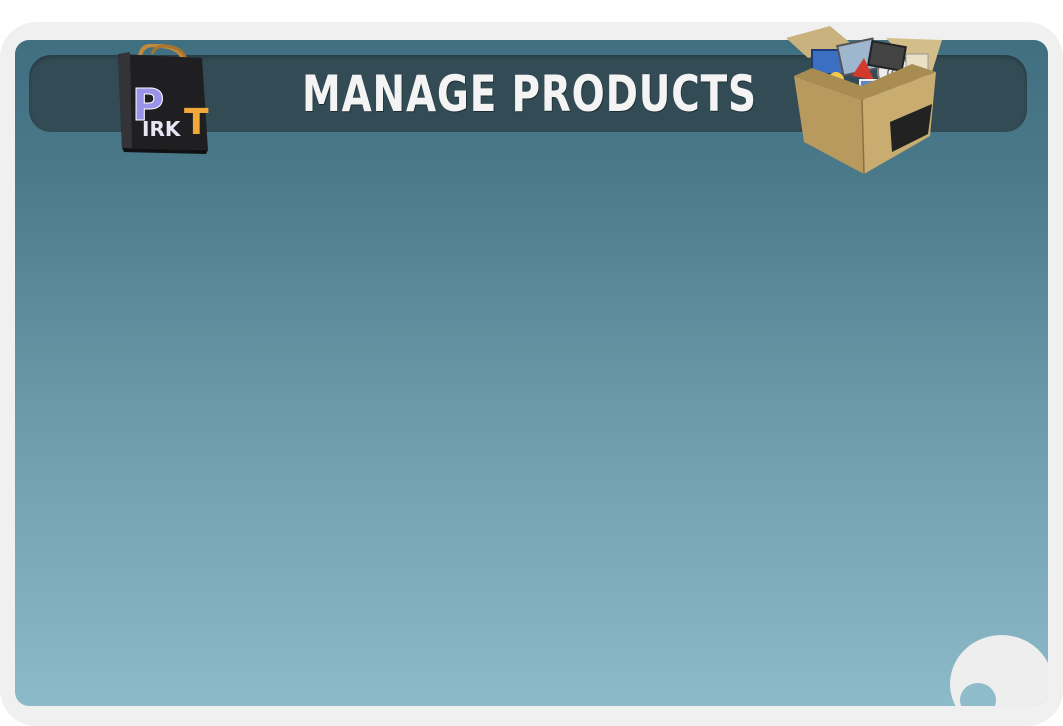 Image resolution: width=1063 pixels, height=726 pixels. I want to click on page-title: MANAGE PRODUCTS, so click(529, 94).